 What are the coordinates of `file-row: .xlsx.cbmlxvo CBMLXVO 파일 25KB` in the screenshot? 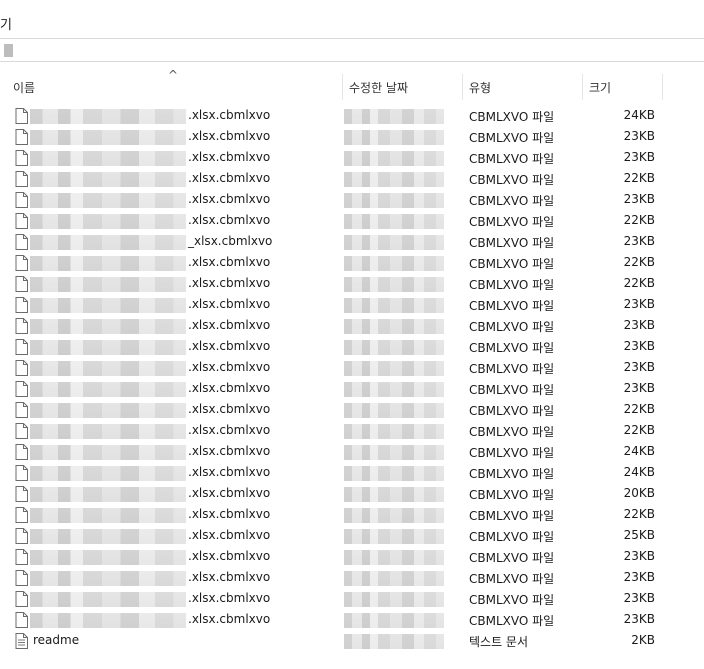 It's located at (352, 536).